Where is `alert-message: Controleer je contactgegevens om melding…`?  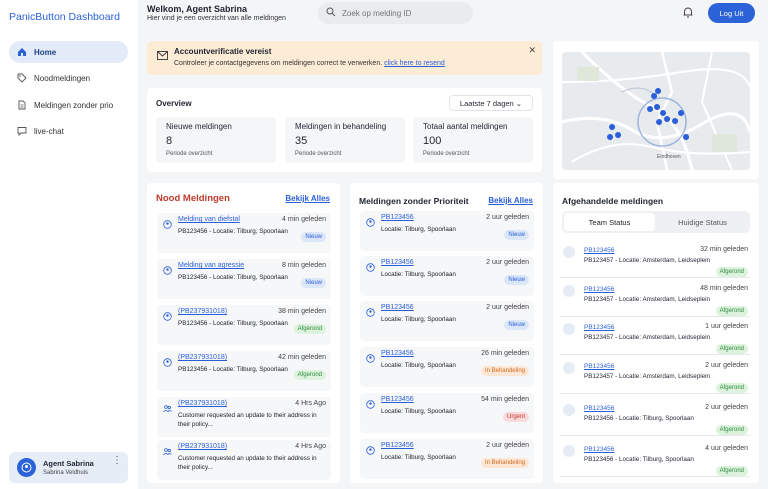
alert-message: Controleer je contactgegevens om melding… is located at coordinates (309, 63).